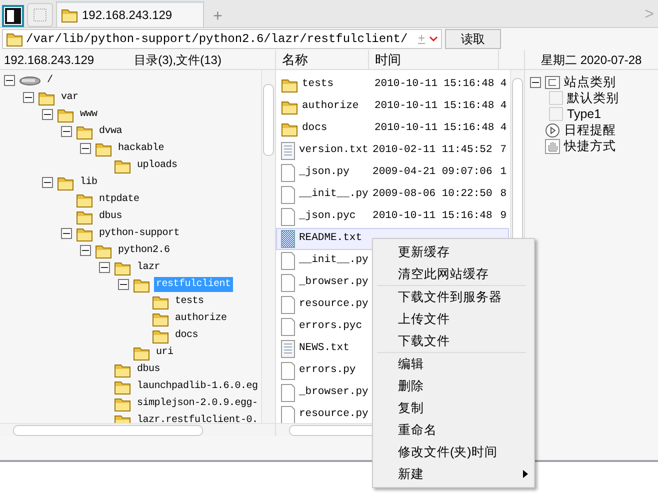 The image size is (658, 499). I want to click on file-name: errors.pyc, so click(331, 326).